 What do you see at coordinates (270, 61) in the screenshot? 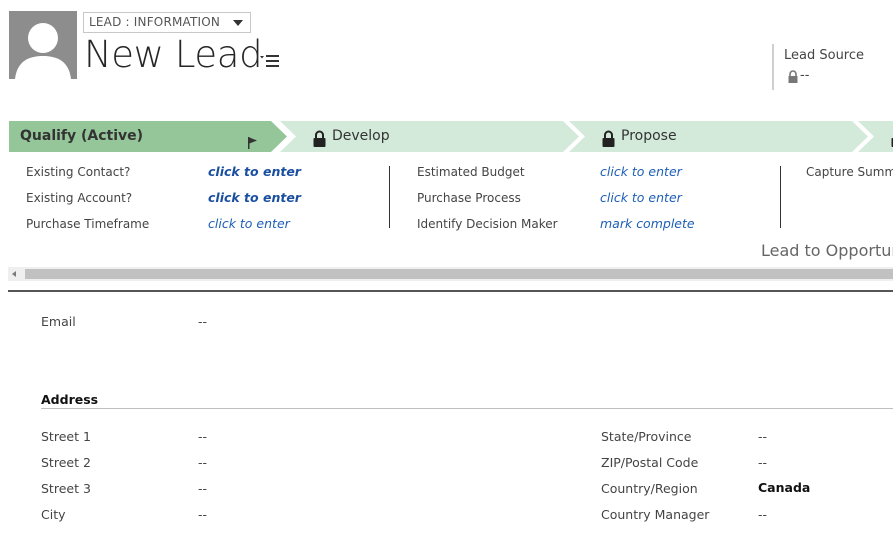
I see `record-menu-icon` at bounding box center [270, 61].